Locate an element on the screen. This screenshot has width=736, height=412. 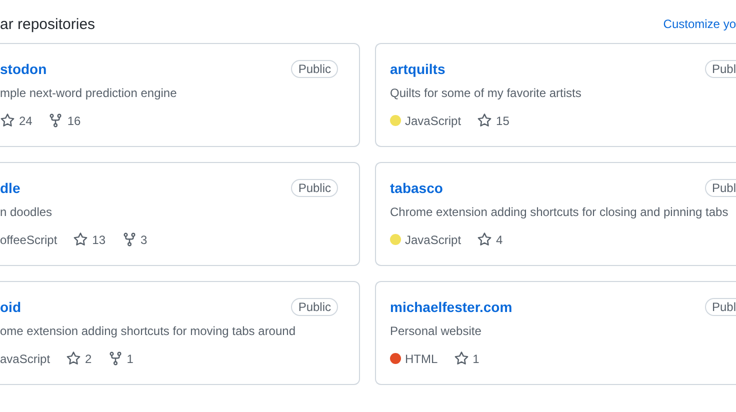
repo-description: n doodles is located at coordinates (27, 212).